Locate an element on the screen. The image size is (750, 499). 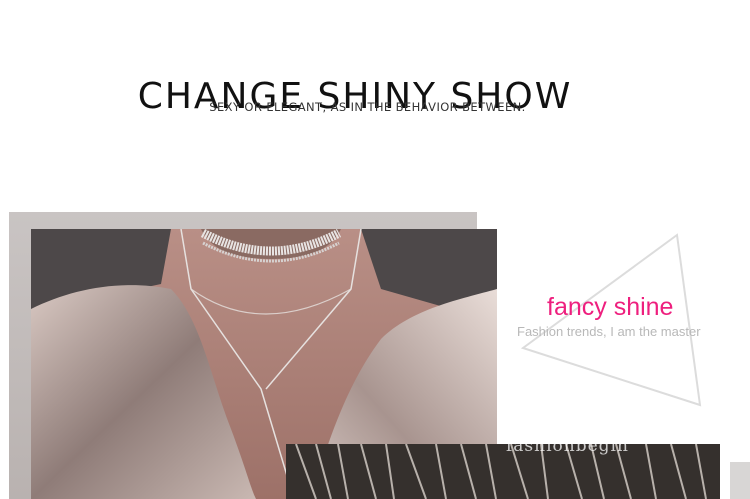
feature-label: fancy shine is located at coordinates (610, 307).